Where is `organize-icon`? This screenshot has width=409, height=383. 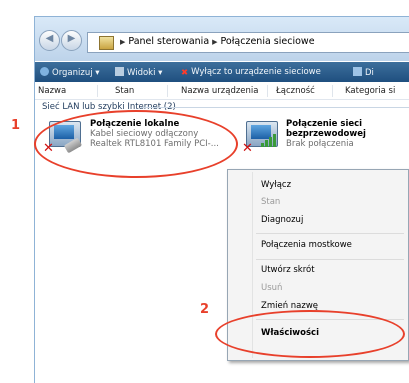
organize-icon is located at coordinates (44, 71).